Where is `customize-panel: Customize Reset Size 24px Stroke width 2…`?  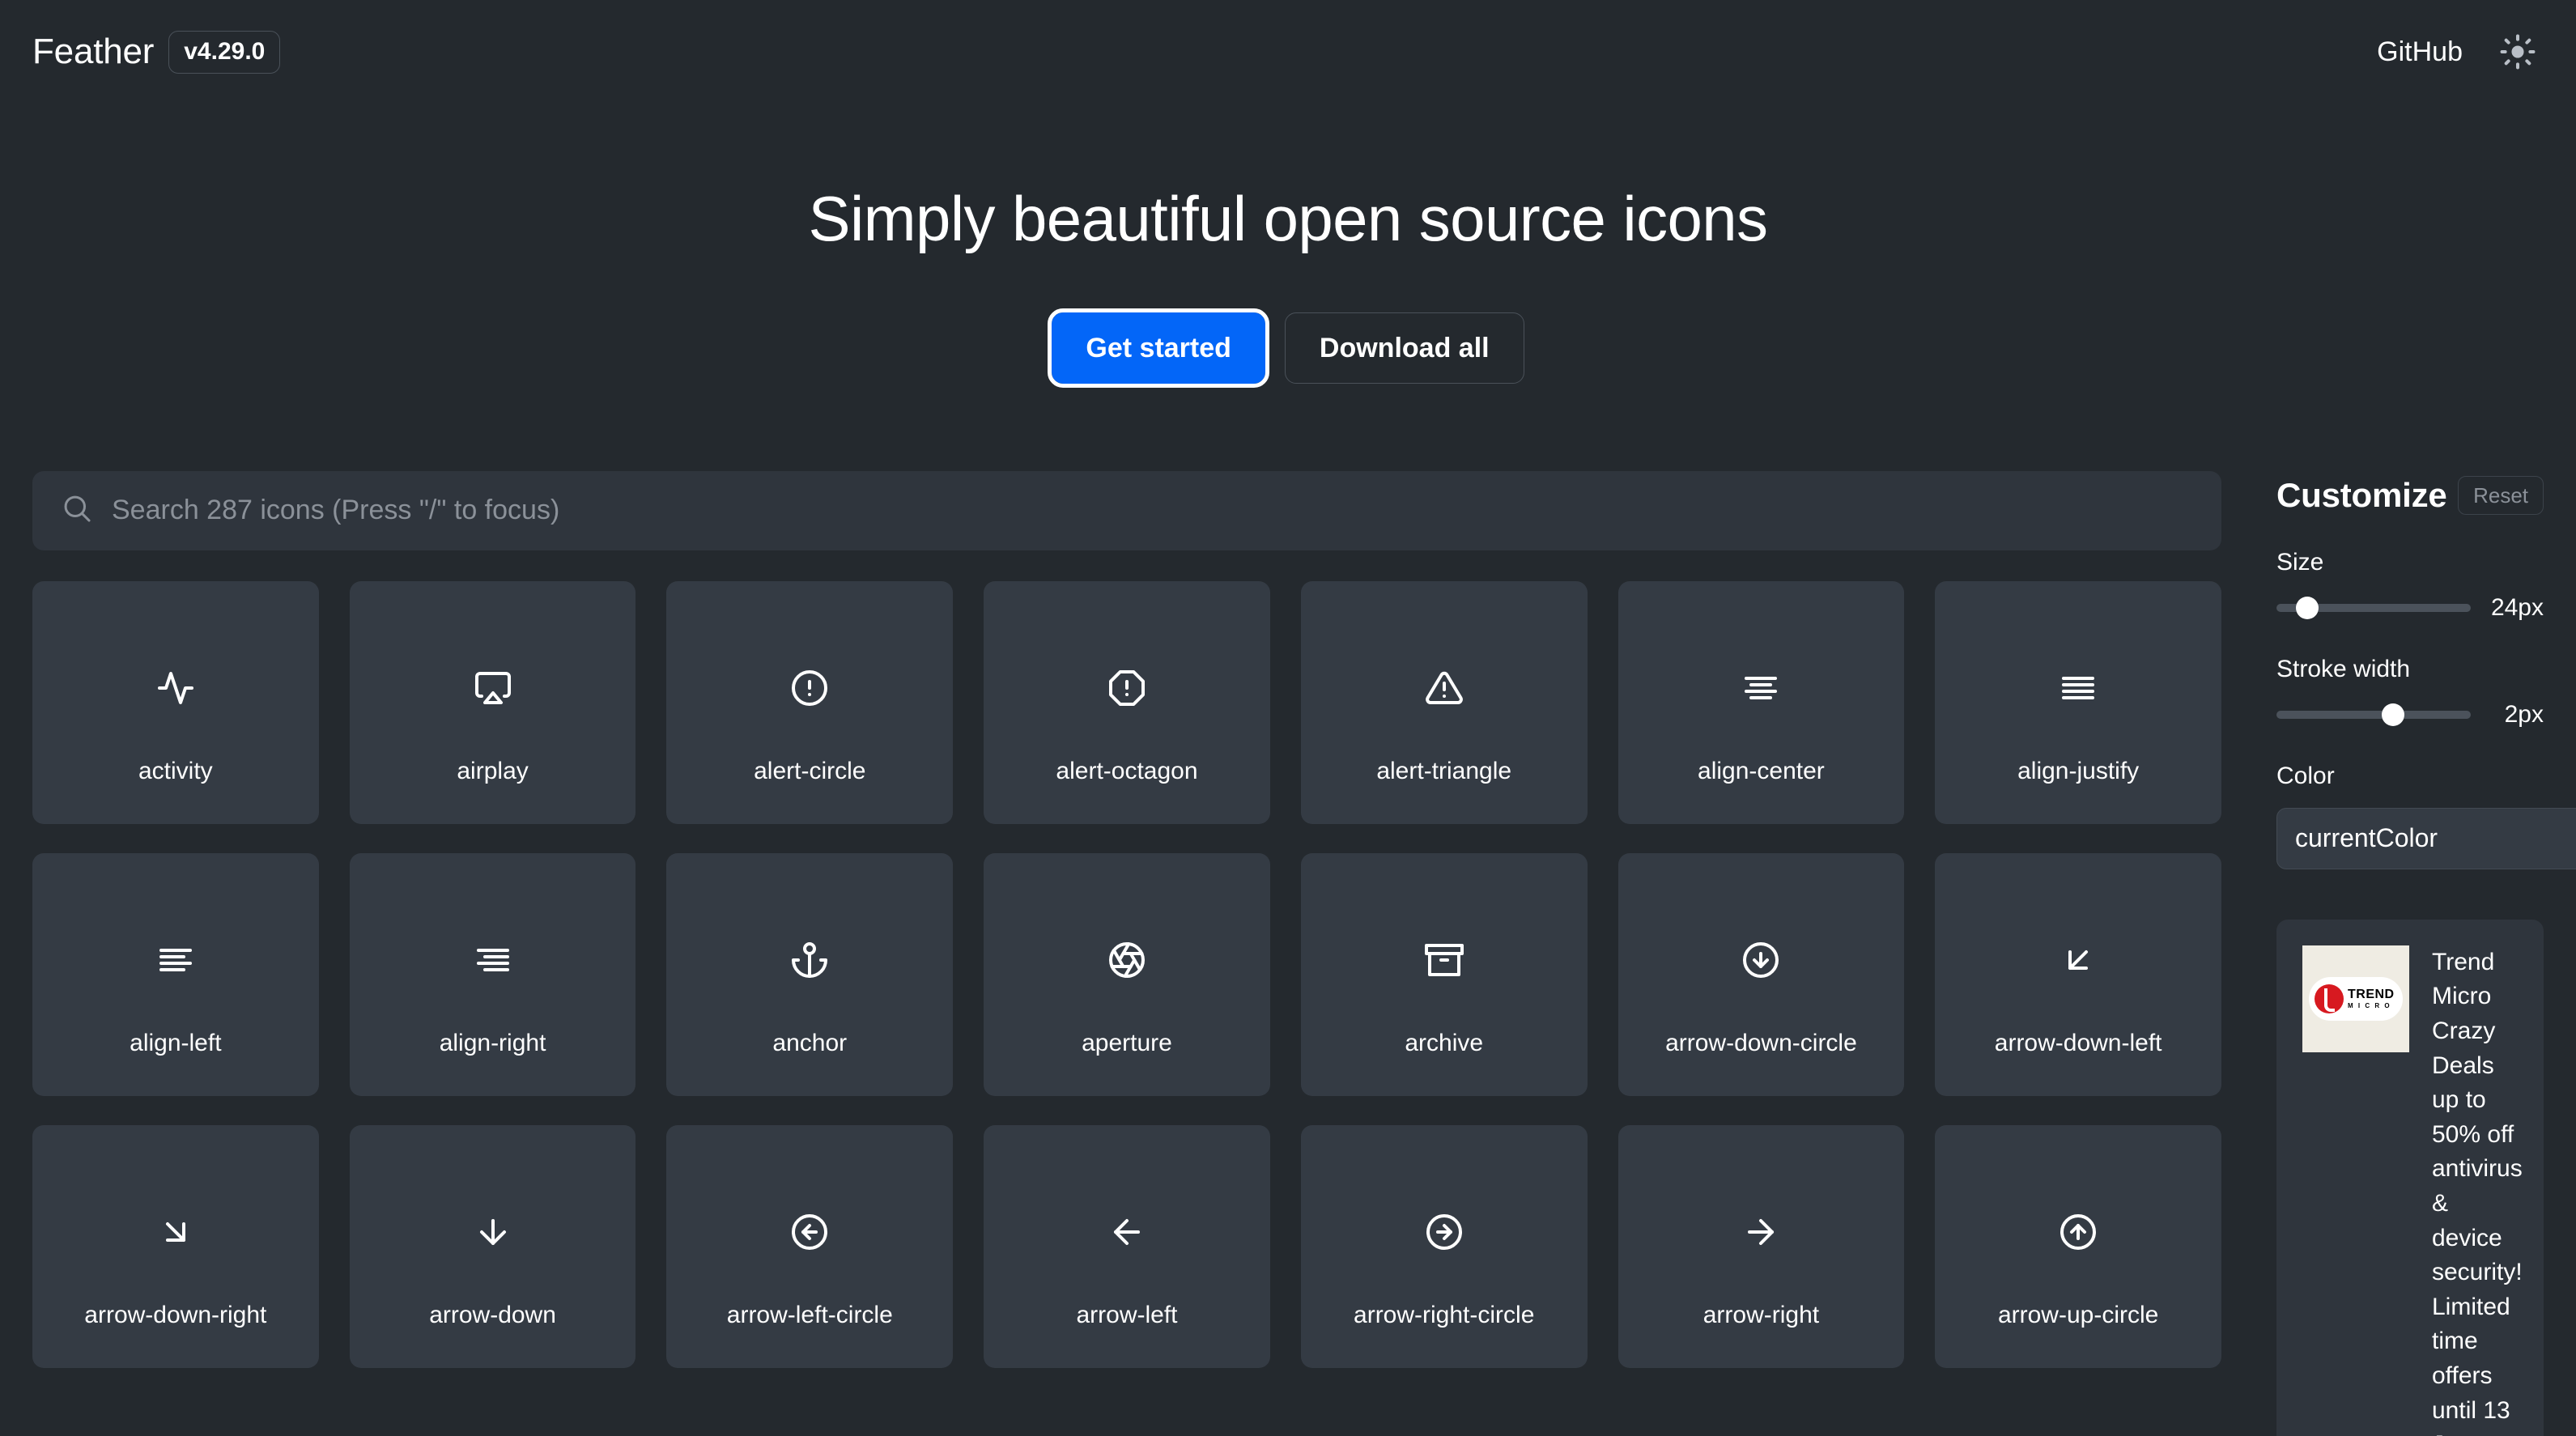
customize-panel: Customize Reset Size 24px Stroke width 2… is located at coordinates (2426, 953).